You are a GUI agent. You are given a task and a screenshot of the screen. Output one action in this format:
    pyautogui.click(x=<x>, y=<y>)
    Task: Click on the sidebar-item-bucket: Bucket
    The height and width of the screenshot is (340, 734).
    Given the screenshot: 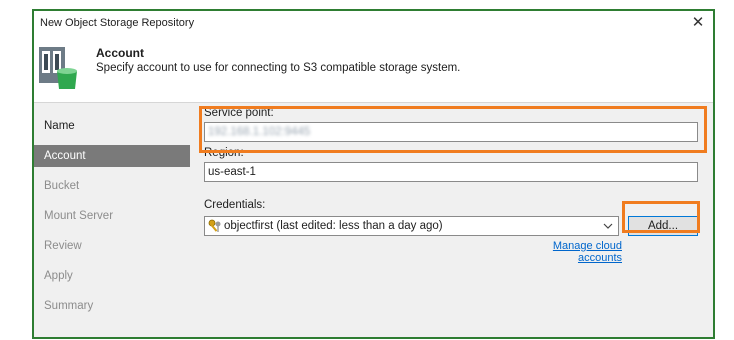 What is the action you would take?
    pyautogui.click(x=112, y=186)
    